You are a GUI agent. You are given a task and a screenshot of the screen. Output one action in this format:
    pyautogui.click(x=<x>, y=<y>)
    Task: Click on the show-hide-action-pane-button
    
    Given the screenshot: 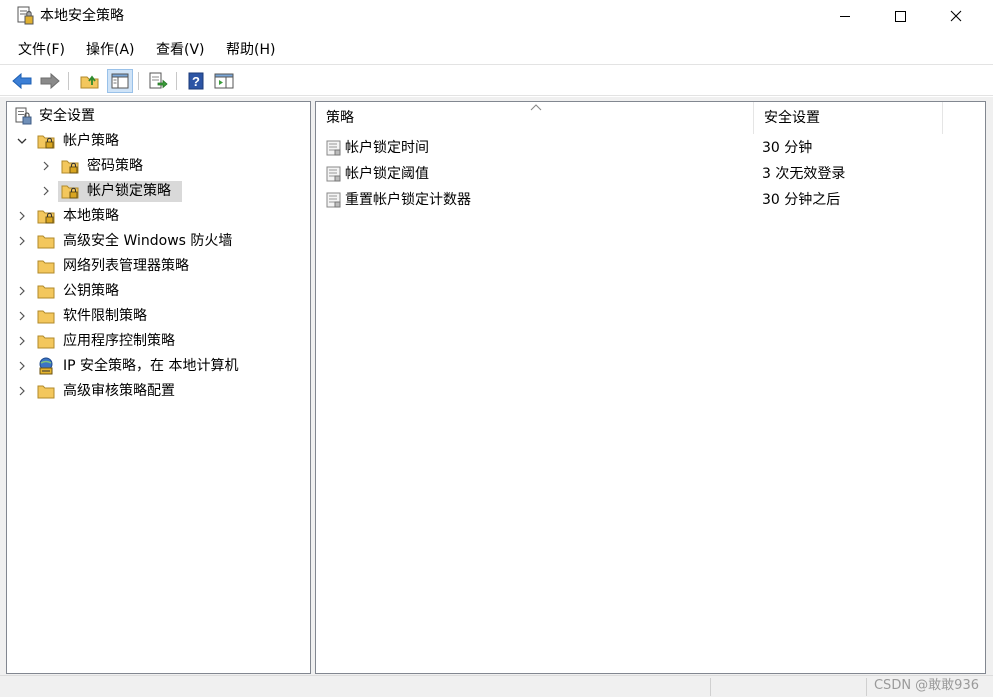 What is the action you would take?
    pyautogui.click(x=224, y=81)
    